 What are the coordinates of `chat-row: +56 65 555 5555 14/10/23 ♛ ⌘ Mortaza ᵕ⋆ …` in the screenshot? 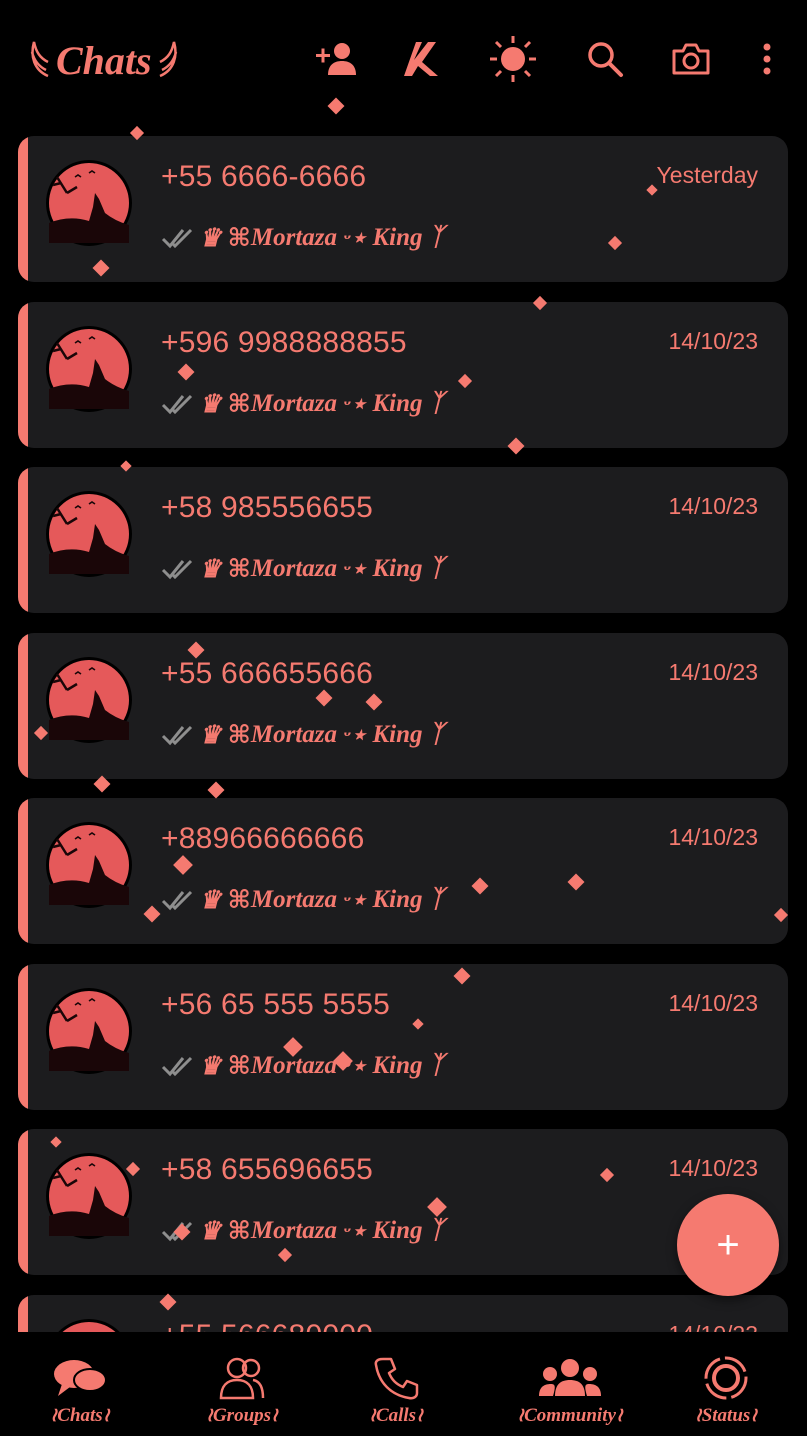 It's located at (403, 1037).